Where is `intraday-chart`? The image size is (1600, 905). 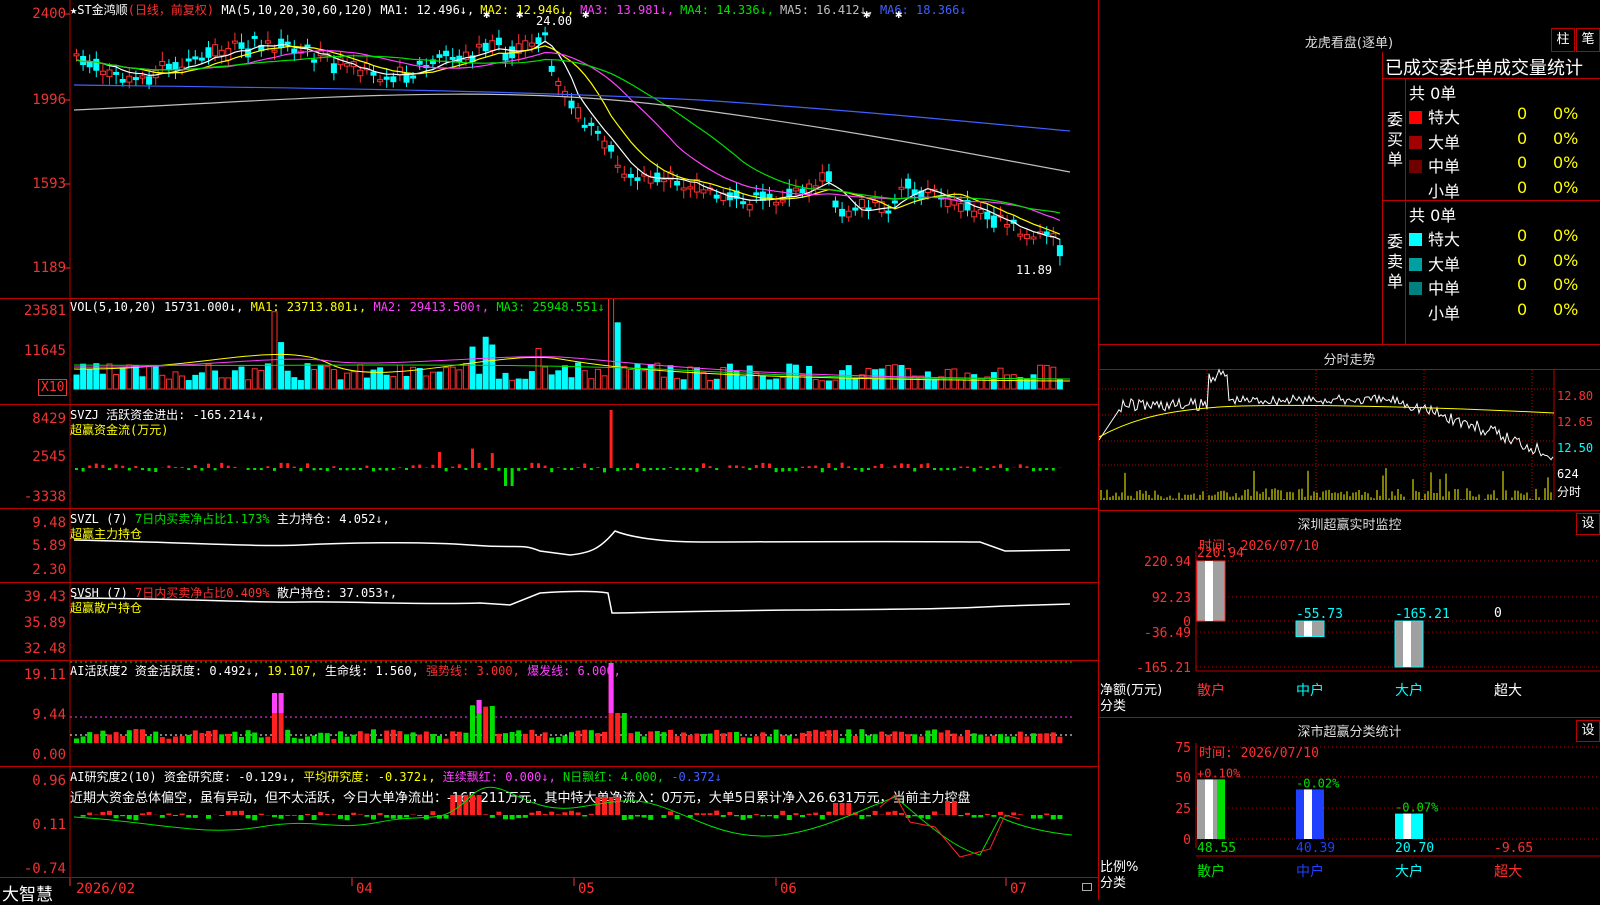
intraday-chart is located at coordinates (1349, 427).